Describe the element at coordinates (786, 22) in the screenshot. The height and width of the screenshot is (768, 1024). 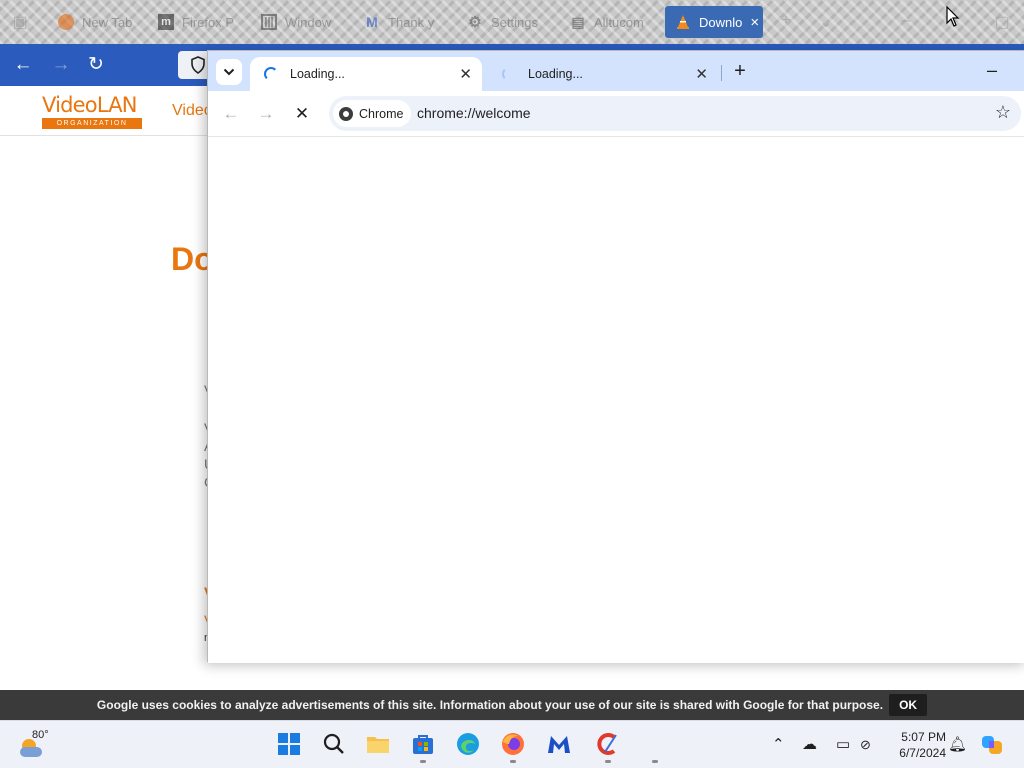
I see `new-tab-icon: +` at that location.